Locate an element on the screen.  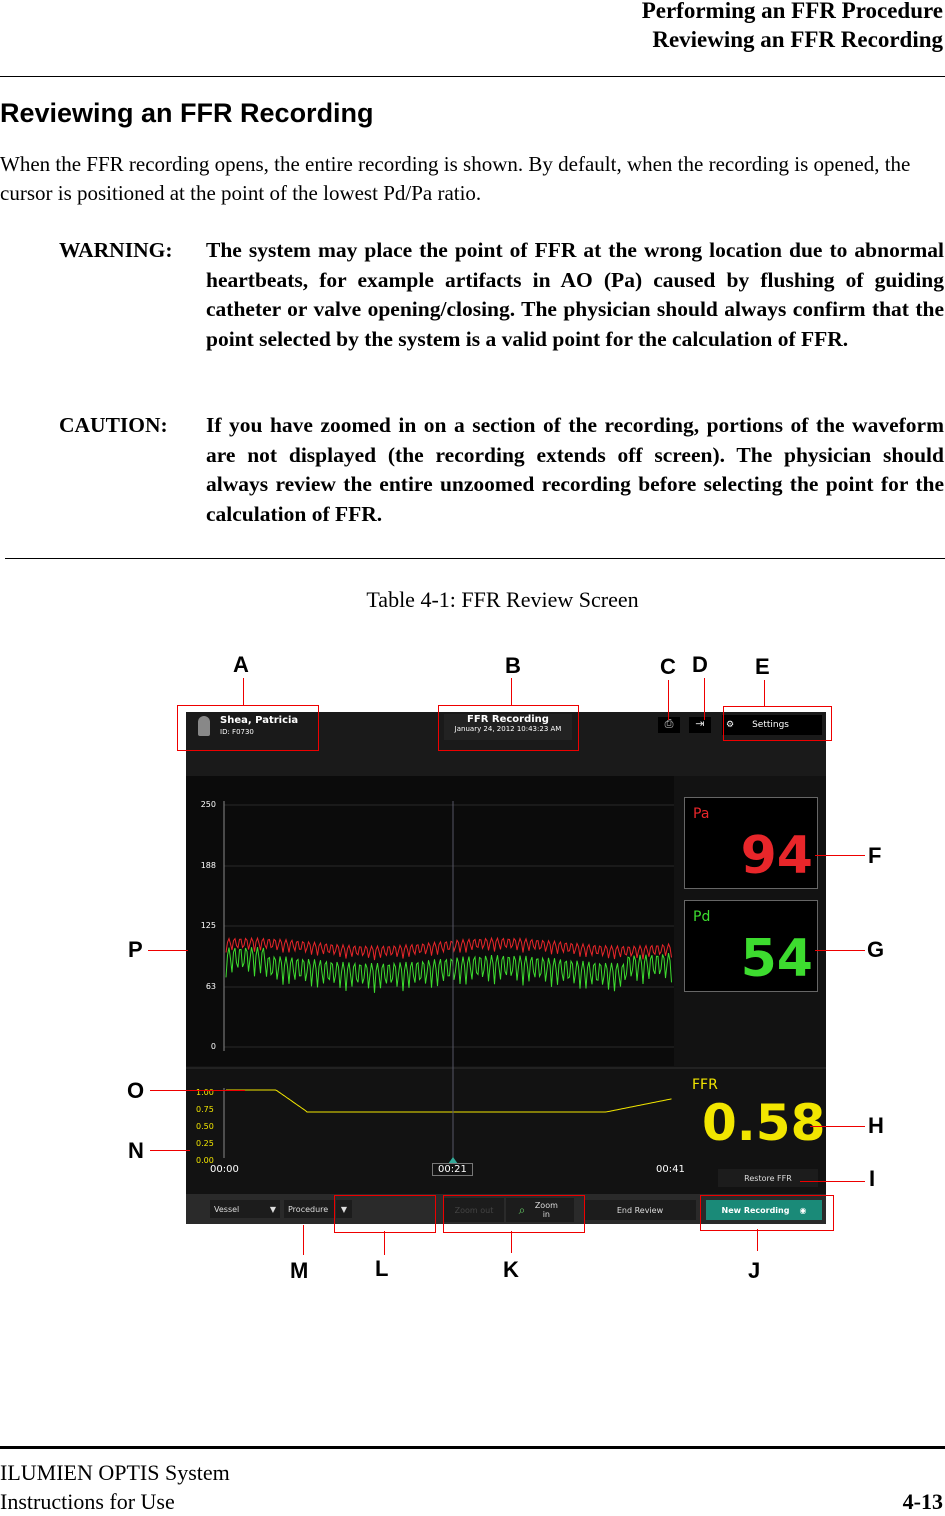
ffr-trace is located at coordinates (449, 1101).